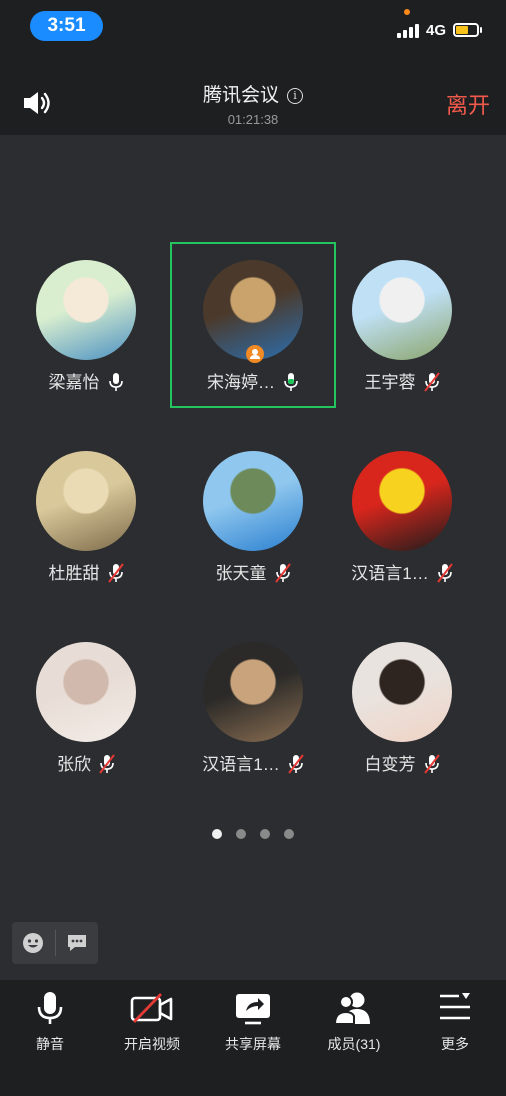 Image resolution: width=506 pixels, height=1096 pixels. I want to click on participant-name-row: 王宇蓉, so click(402, 380).